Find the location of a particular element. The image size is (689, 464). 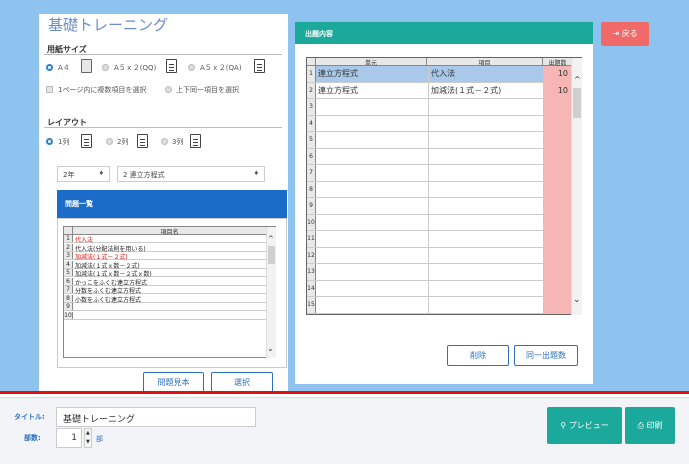

preview-button: ⚲ プレビュー is located at coordinates (584, 425).